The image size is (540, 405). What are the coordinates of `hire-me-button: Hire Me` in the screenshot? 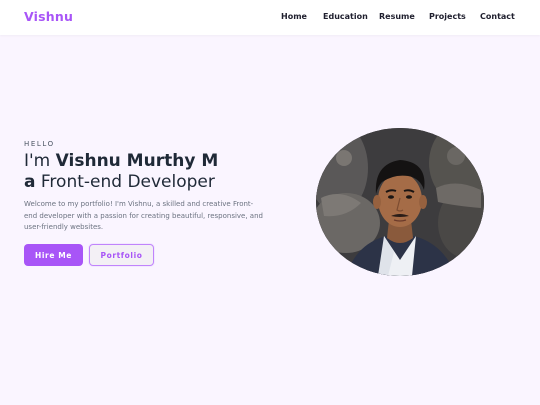 It's located at (53, 255).